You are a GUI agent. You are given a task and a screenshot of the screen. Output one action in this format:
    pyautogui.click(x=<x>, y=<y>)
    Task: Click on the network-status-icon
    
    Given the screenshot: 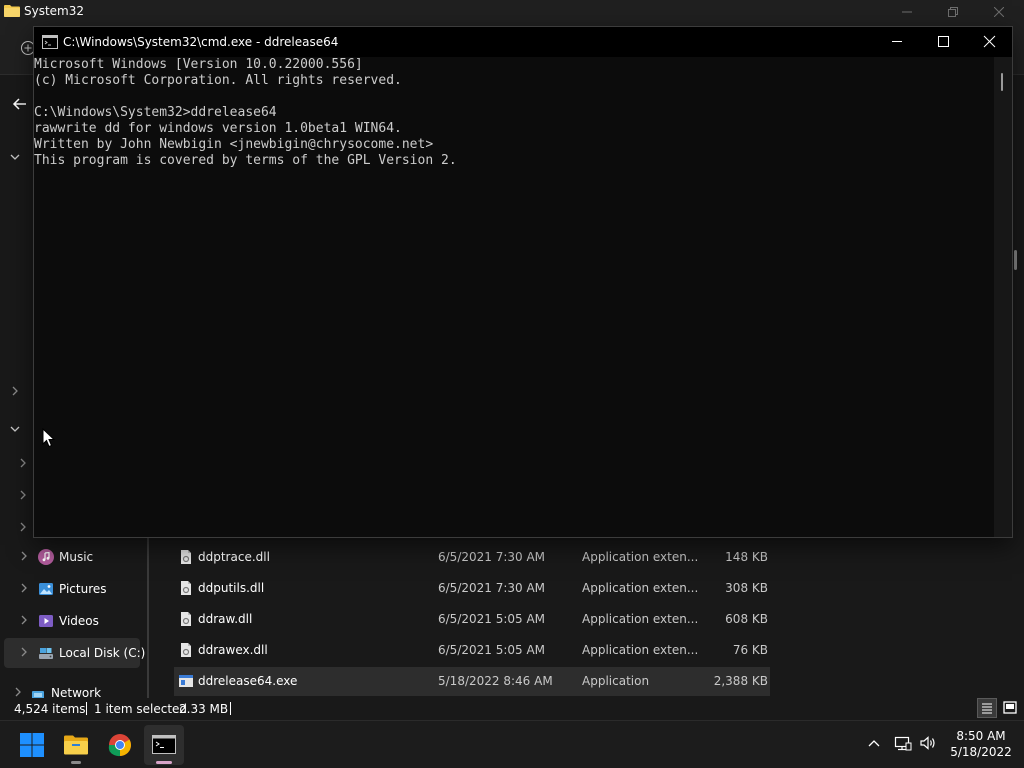 What is the action you would take?
    pyautogui.click(x=903, y=743)
    